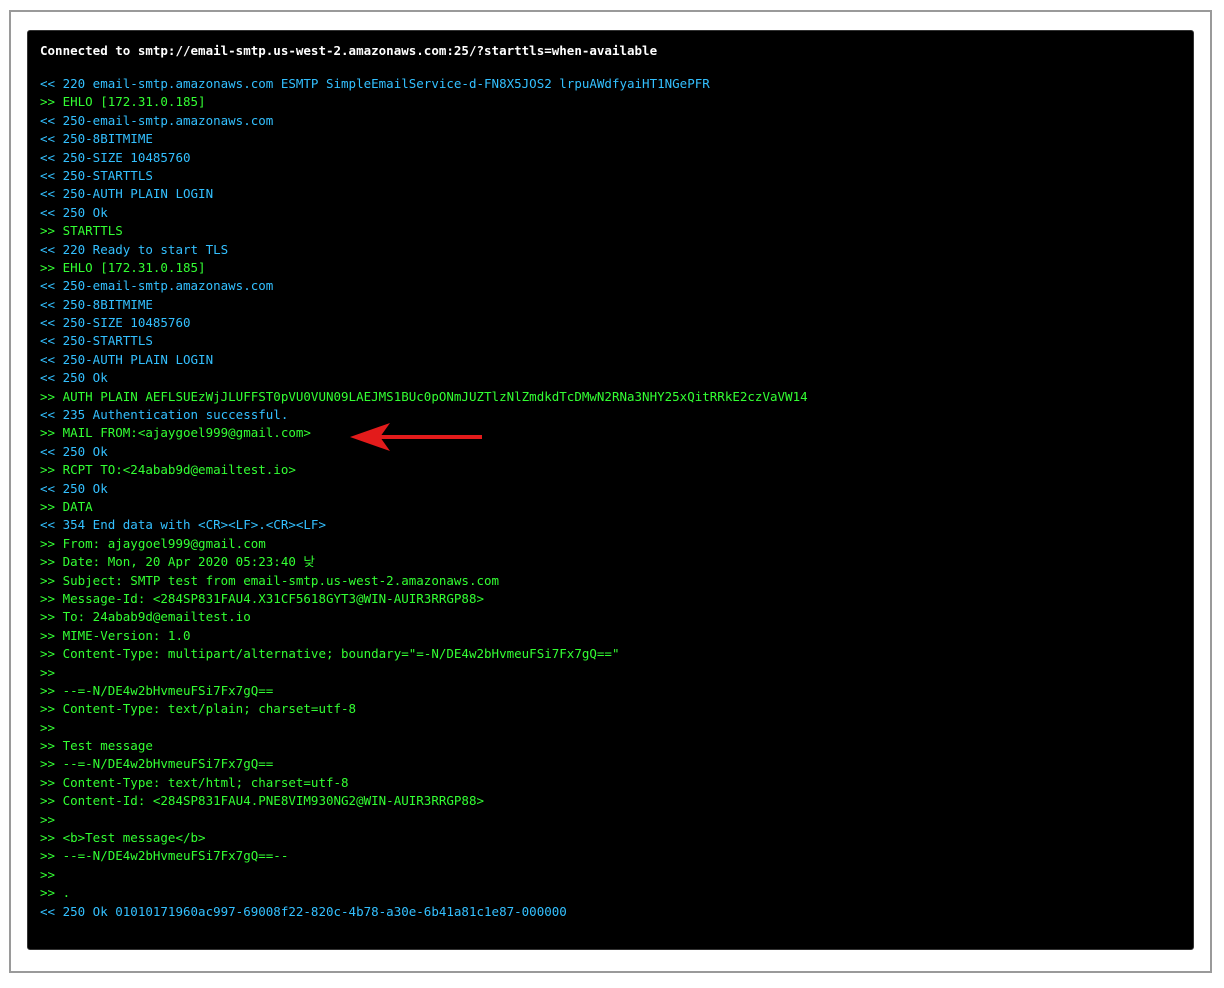 Image resolution: width=1224 pixels, height=988 pixels. What do you see at coordinates (55, 893) in the screenshot?
I see `client-command-line: >> .` at bounding box center [55, 893].